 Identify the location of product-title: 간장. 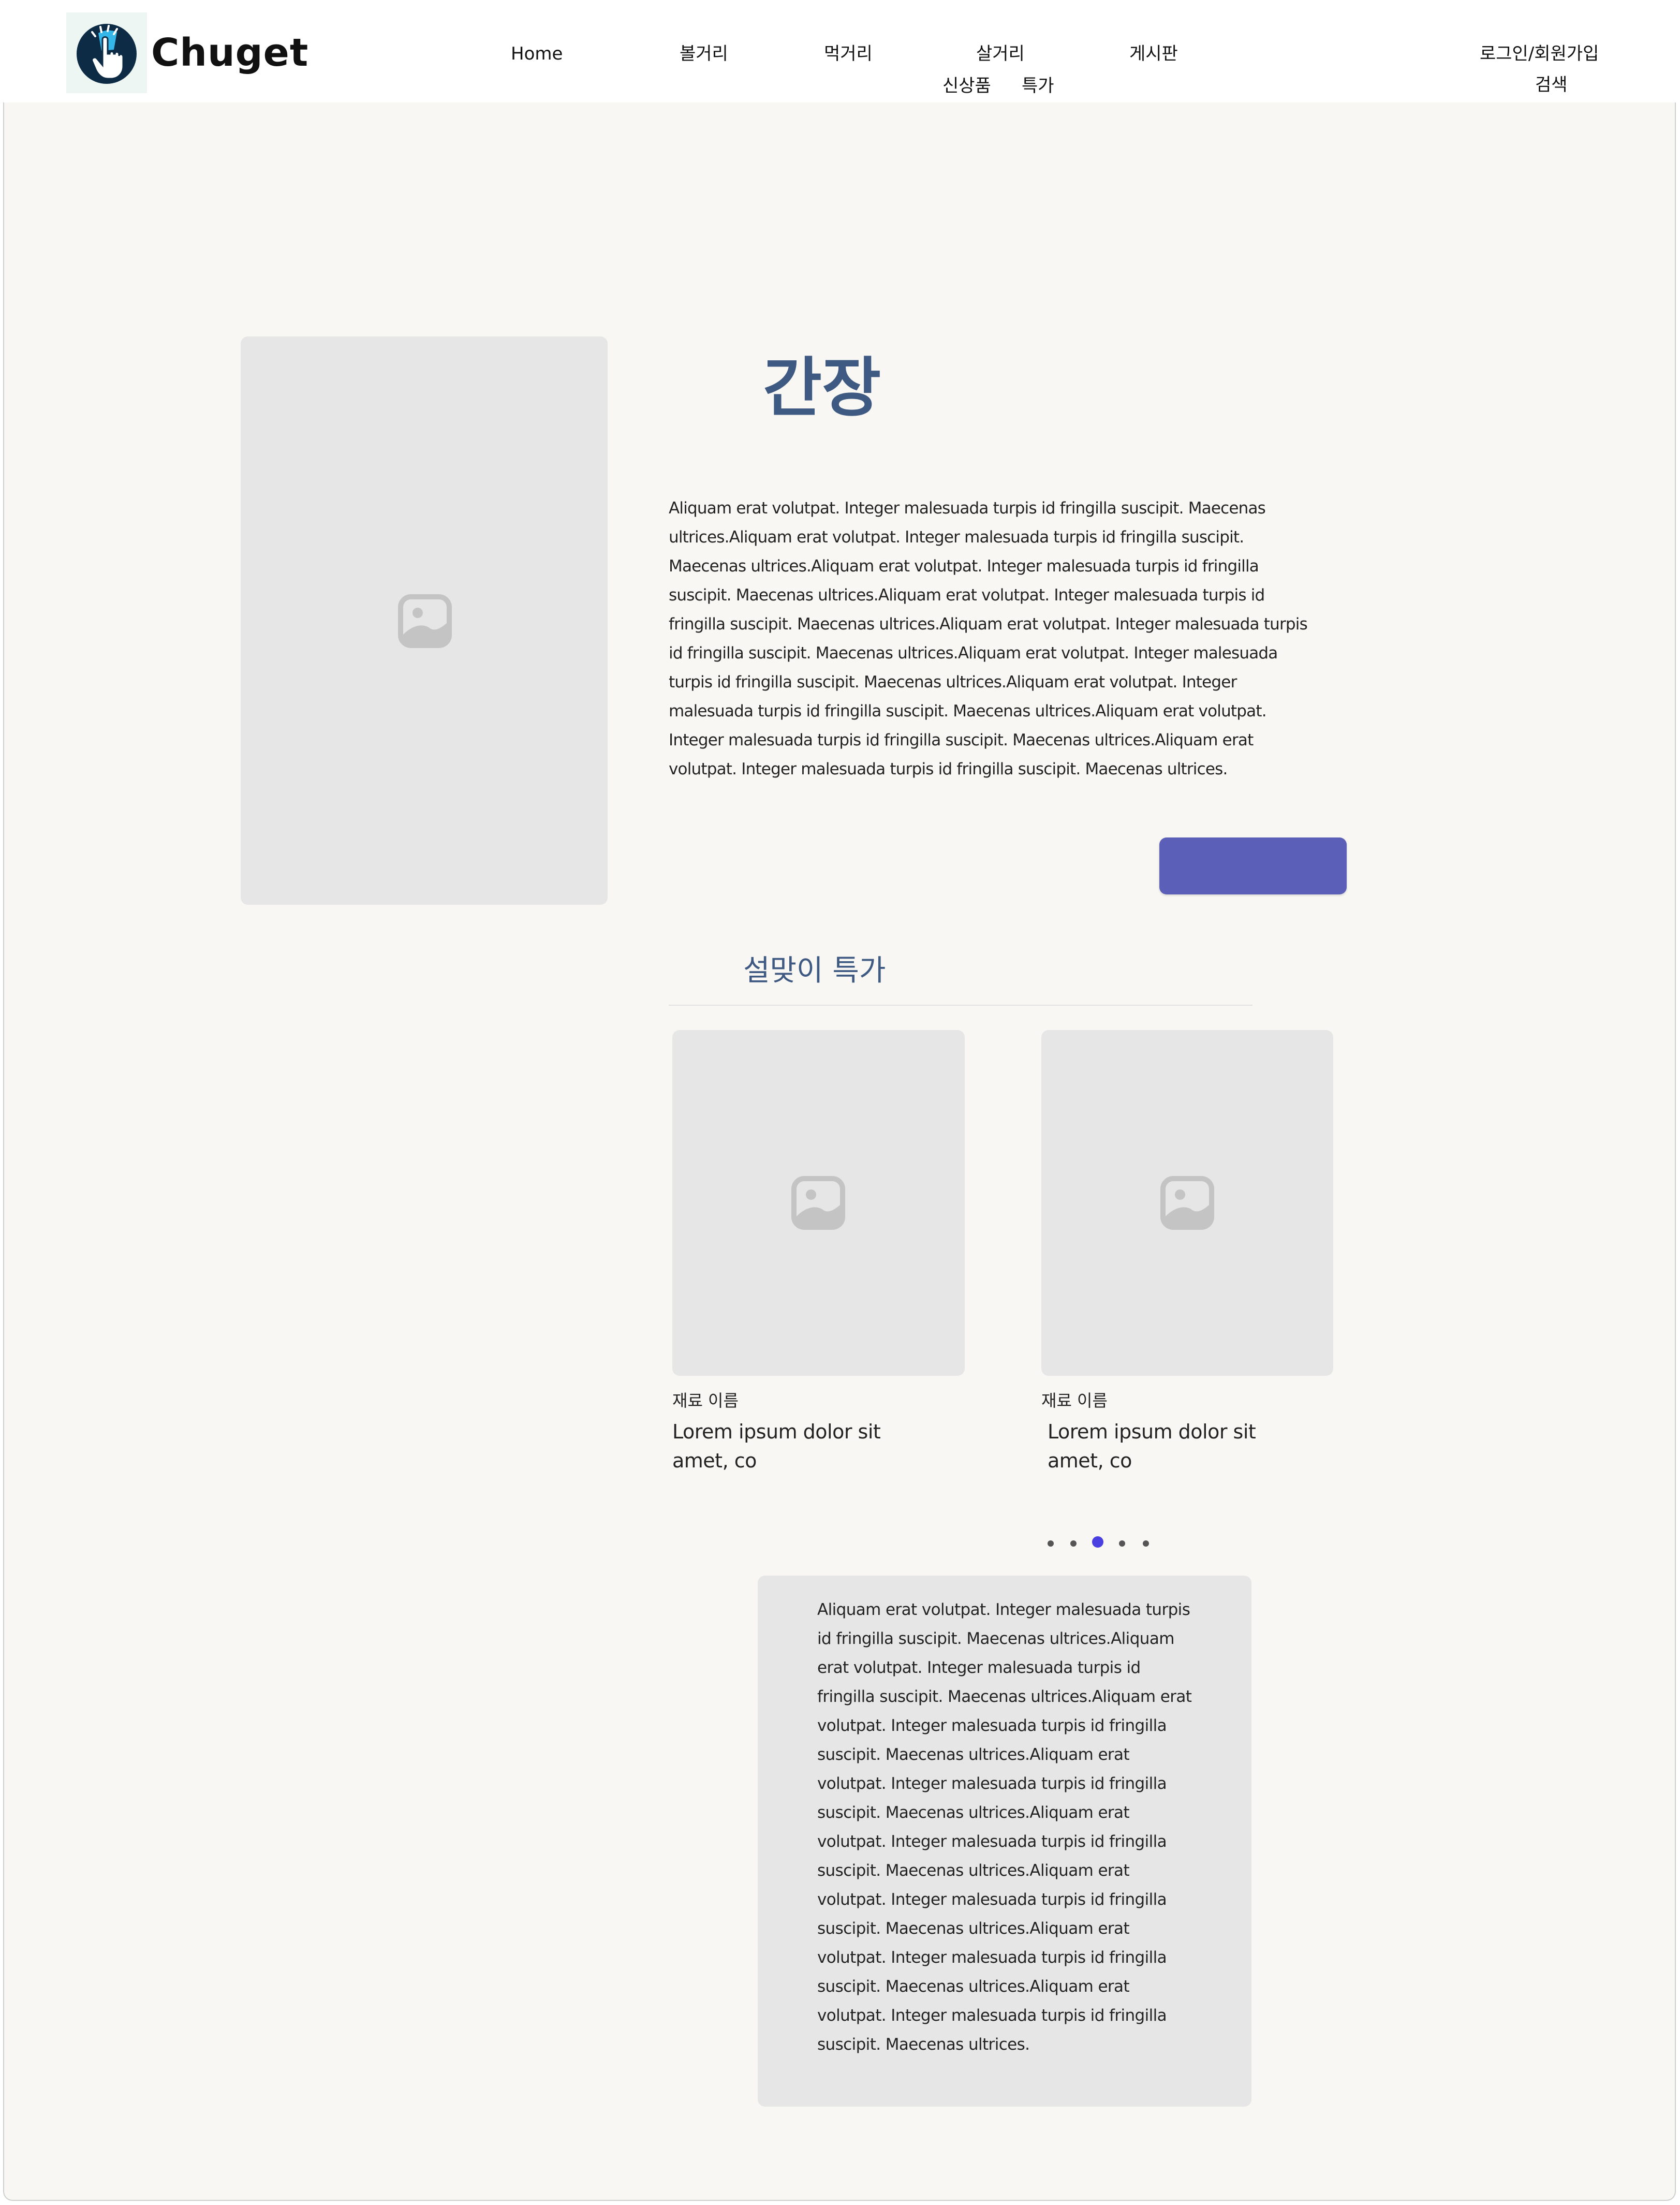
(822, 388).